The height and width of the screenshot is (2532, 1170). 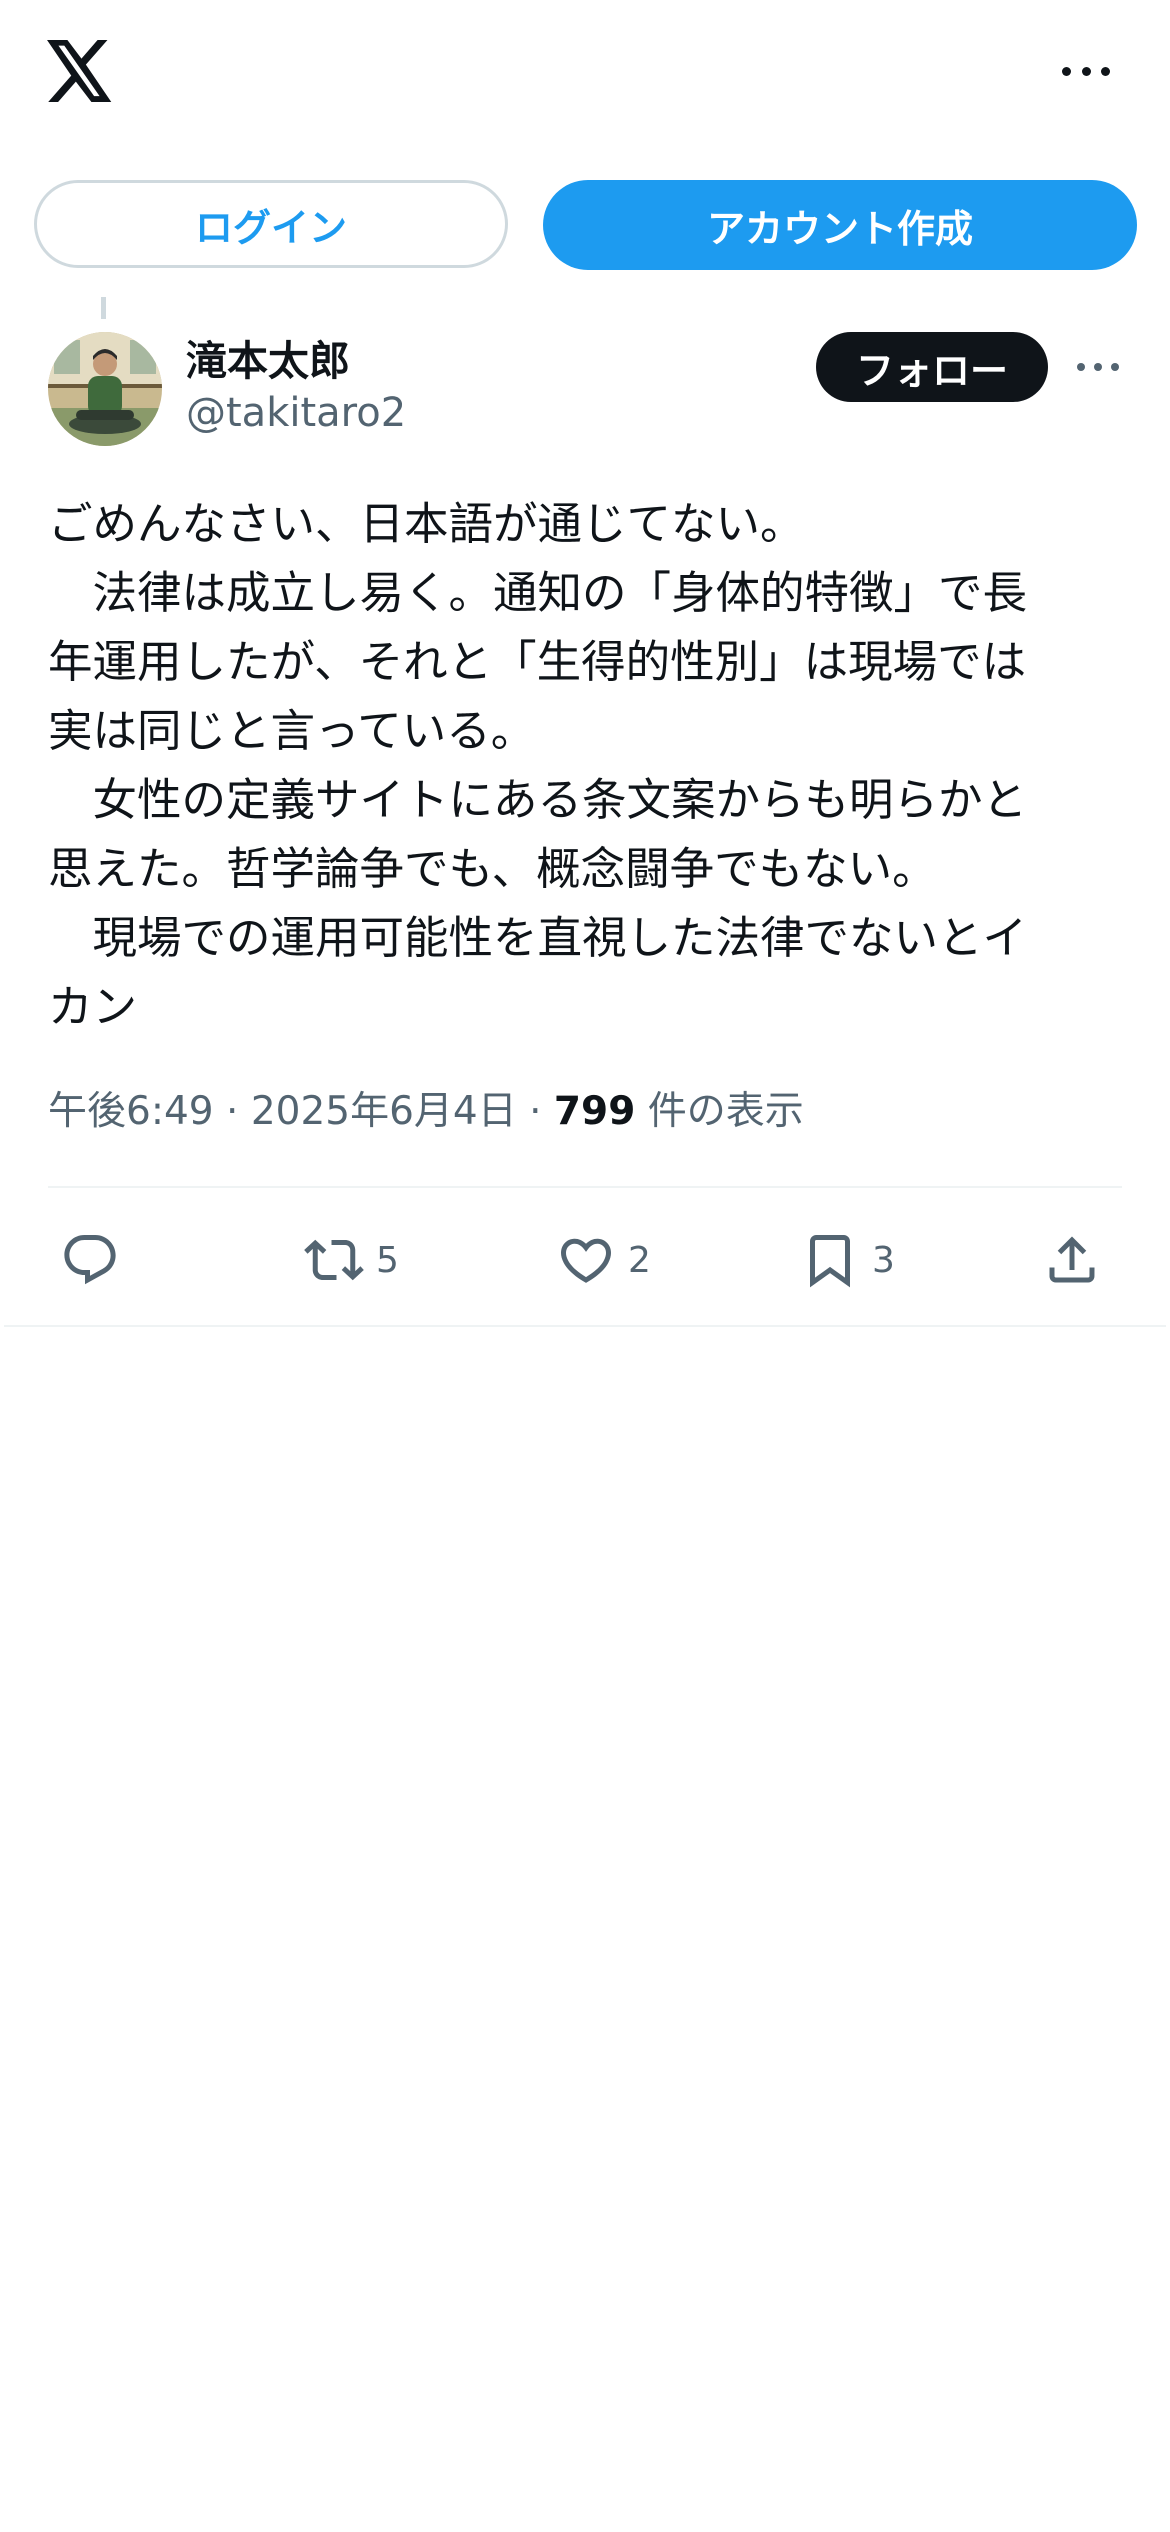 I want to click on bookmark-count: 3, so click(x=883, y=1260).